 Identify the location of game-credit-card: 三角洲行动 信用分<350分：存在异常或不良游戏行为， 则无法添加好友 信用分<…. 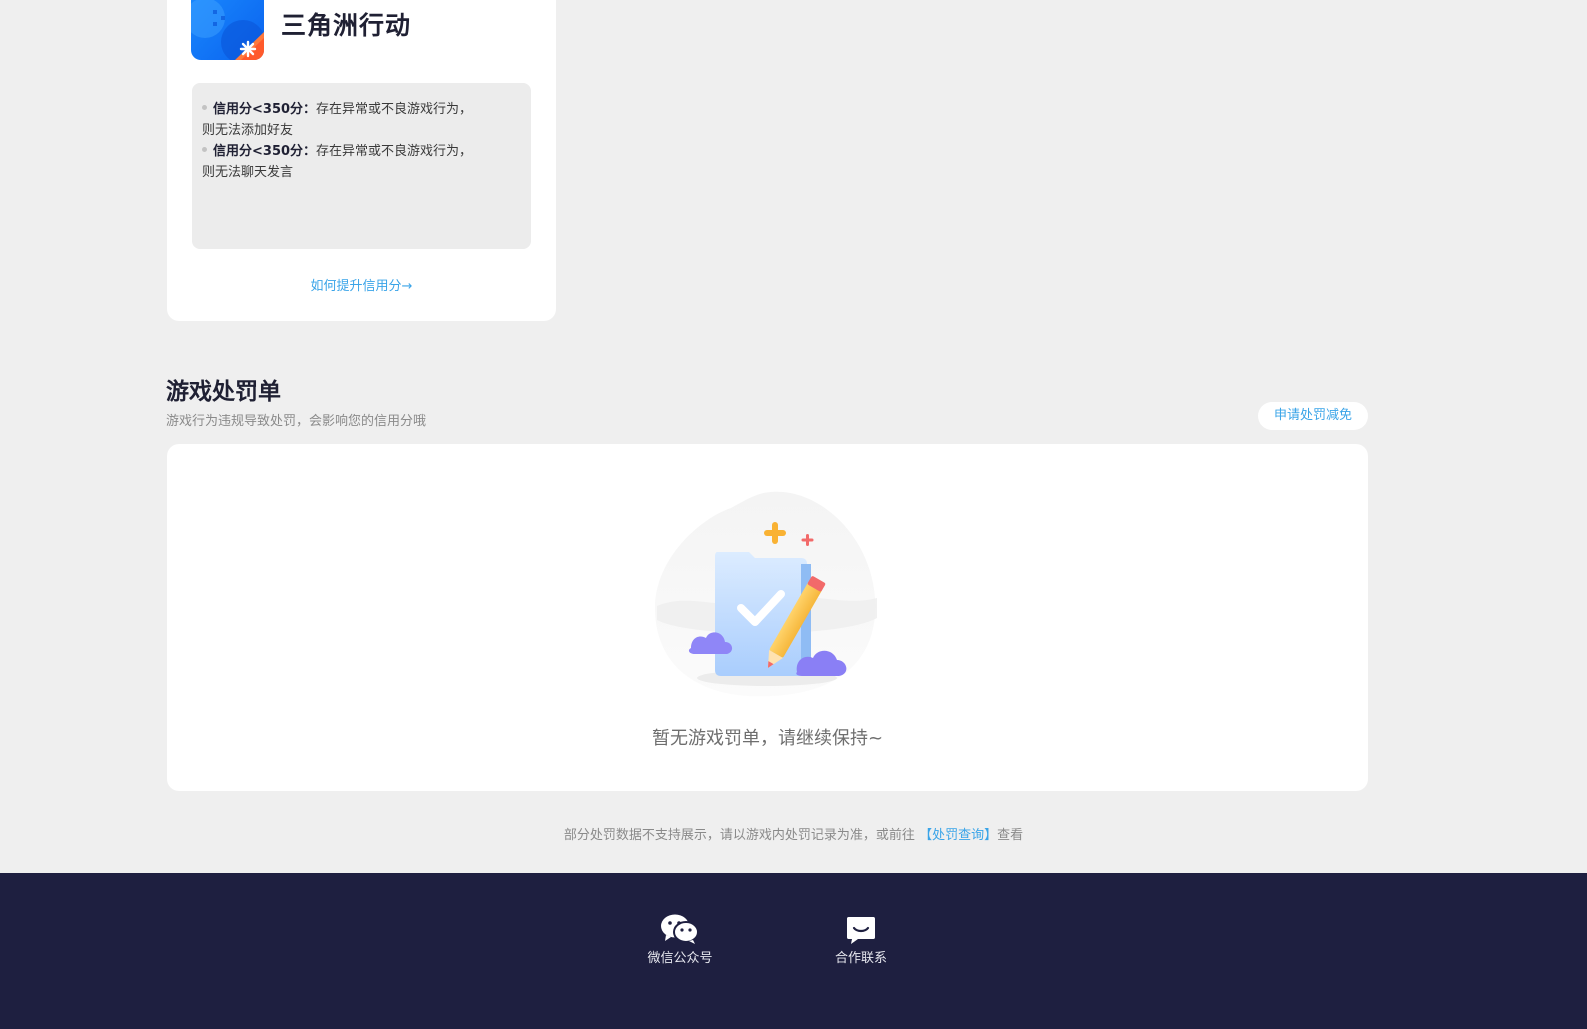
(361, 160).